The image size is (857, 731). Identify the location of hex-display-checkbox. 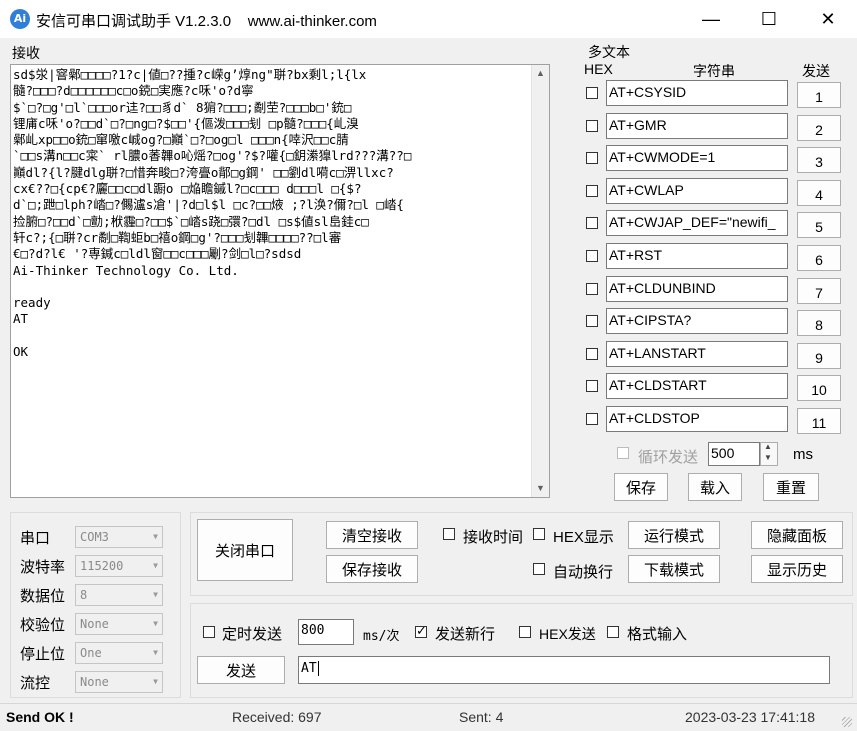
(539, 534).